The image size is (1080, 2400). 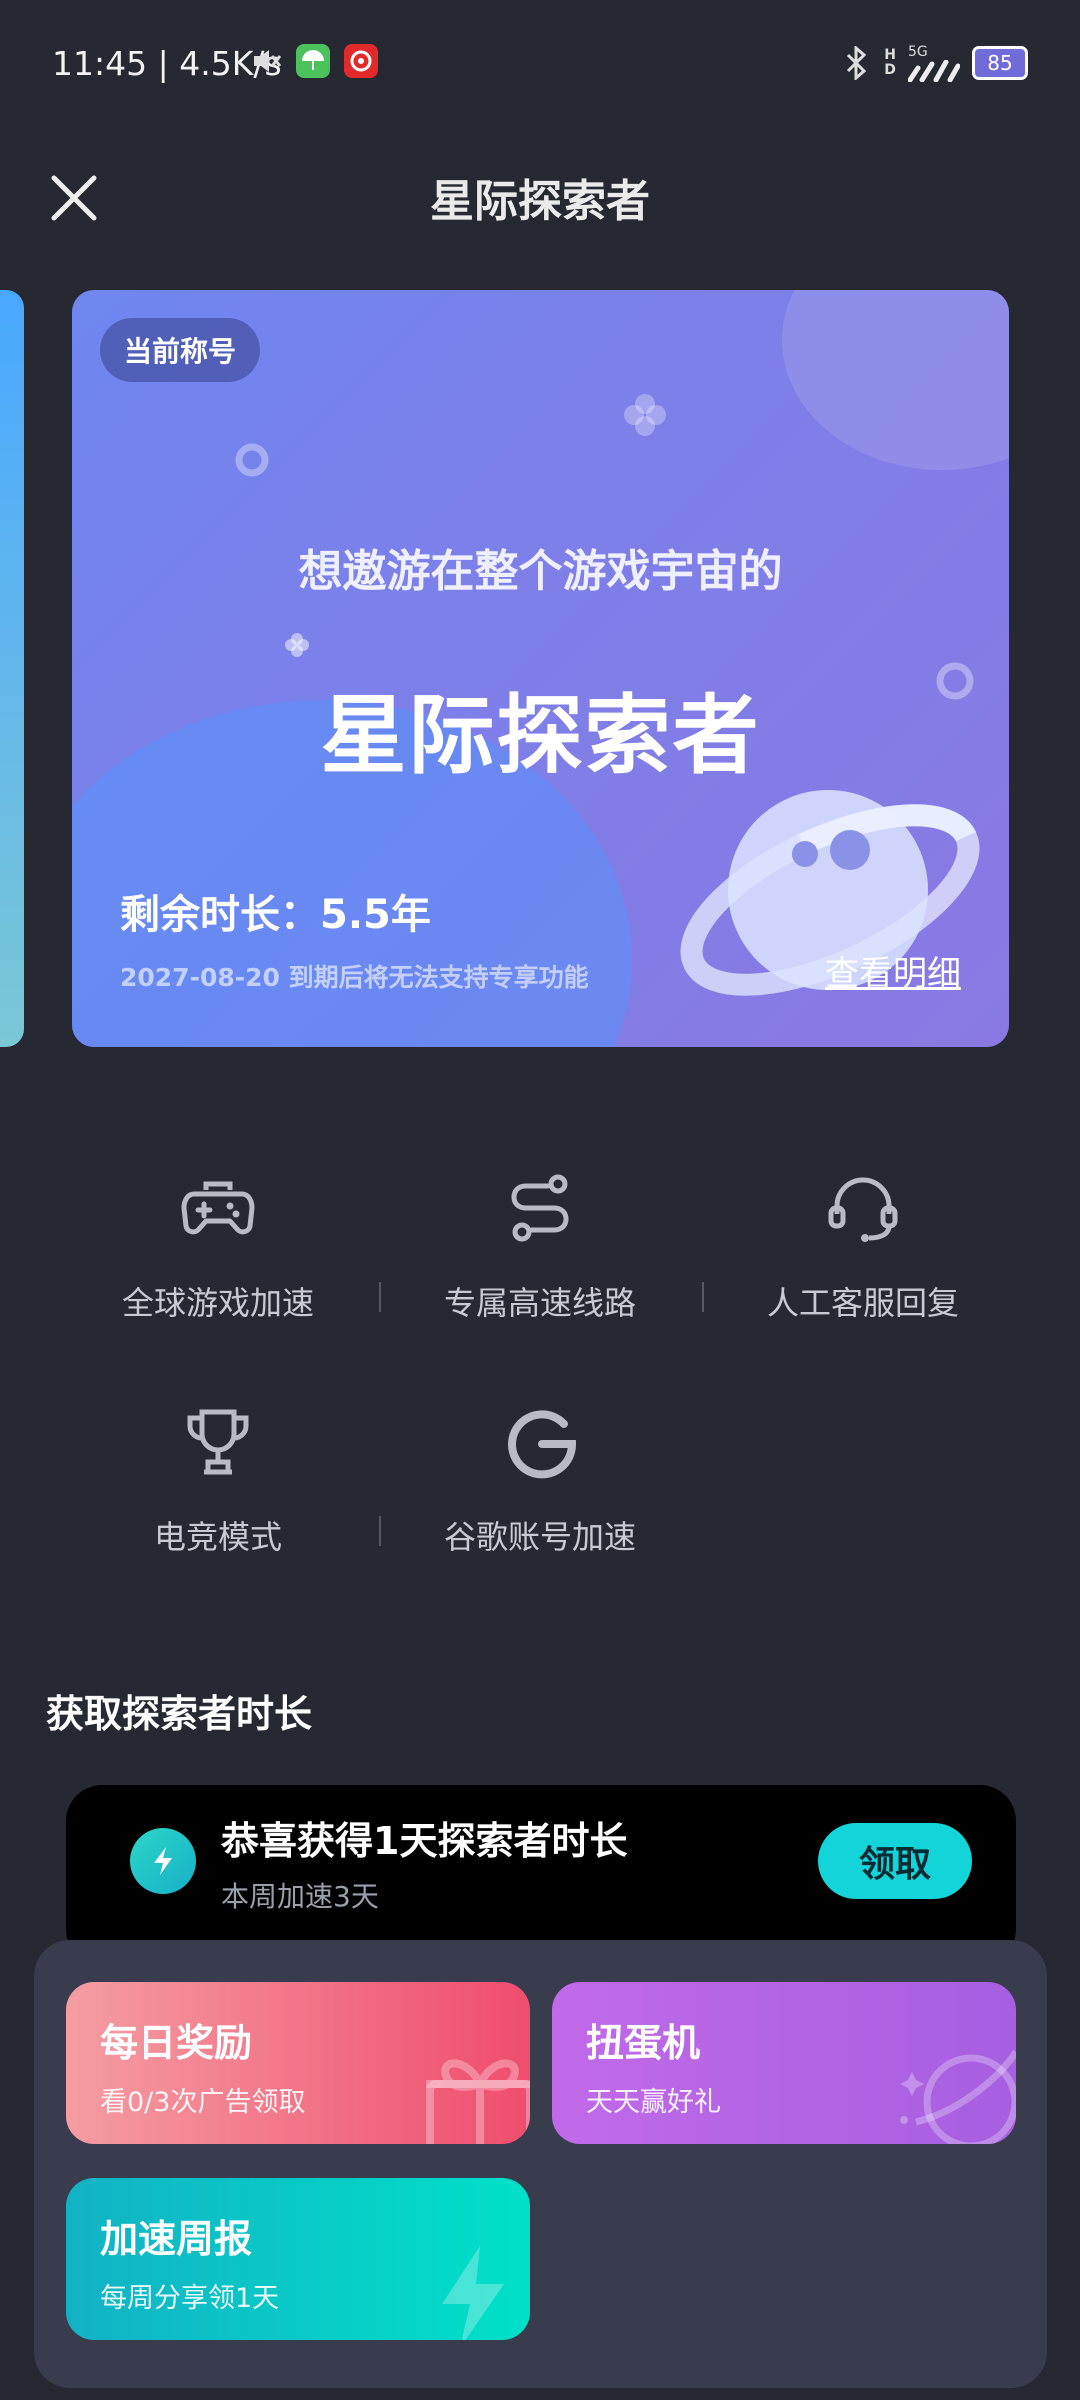 What do you see at coordinates (252, 460) in the screenshot?
I see `ring-decor-icon` at bounding box center [252, 460].